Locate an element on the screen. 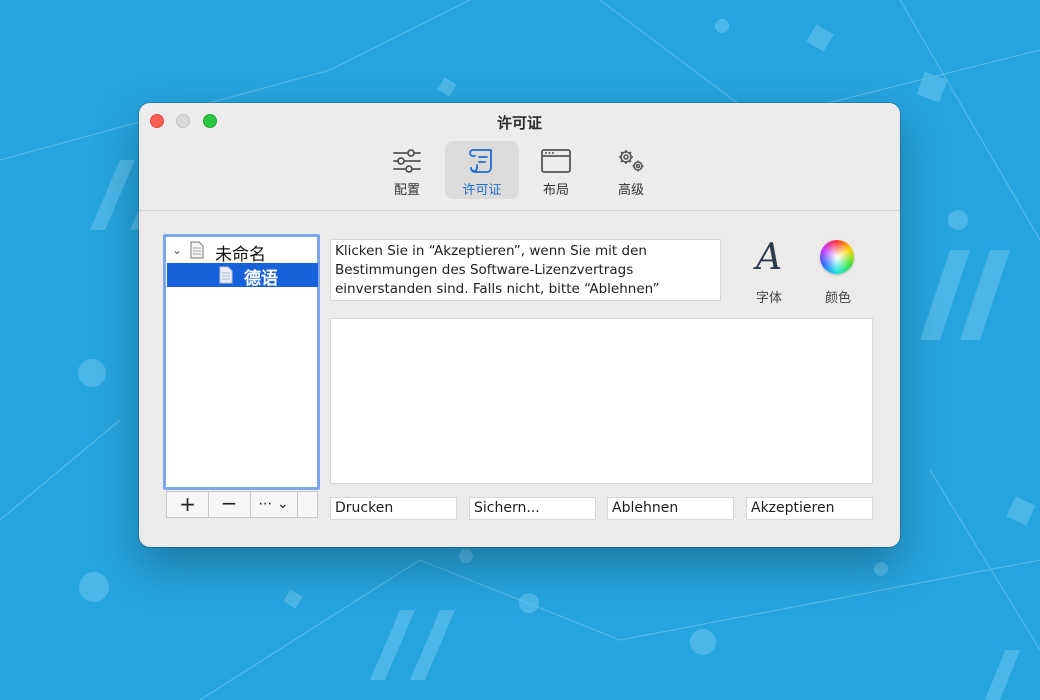 This screenshot has height=700, width=1040. window-title: 许可证 is located at coordinates (519, 123).